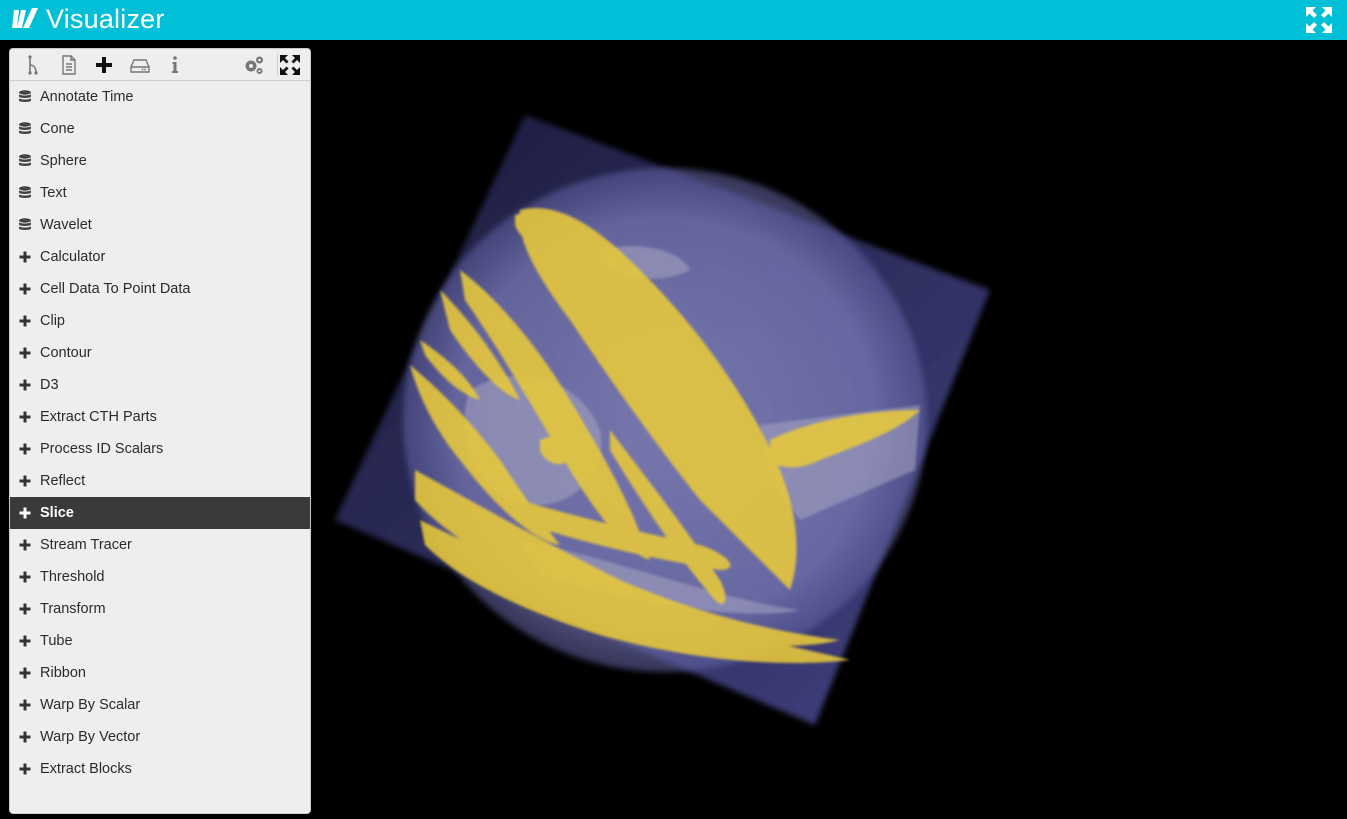  I want to click on list-item-label: Contour, so click(66, 353).